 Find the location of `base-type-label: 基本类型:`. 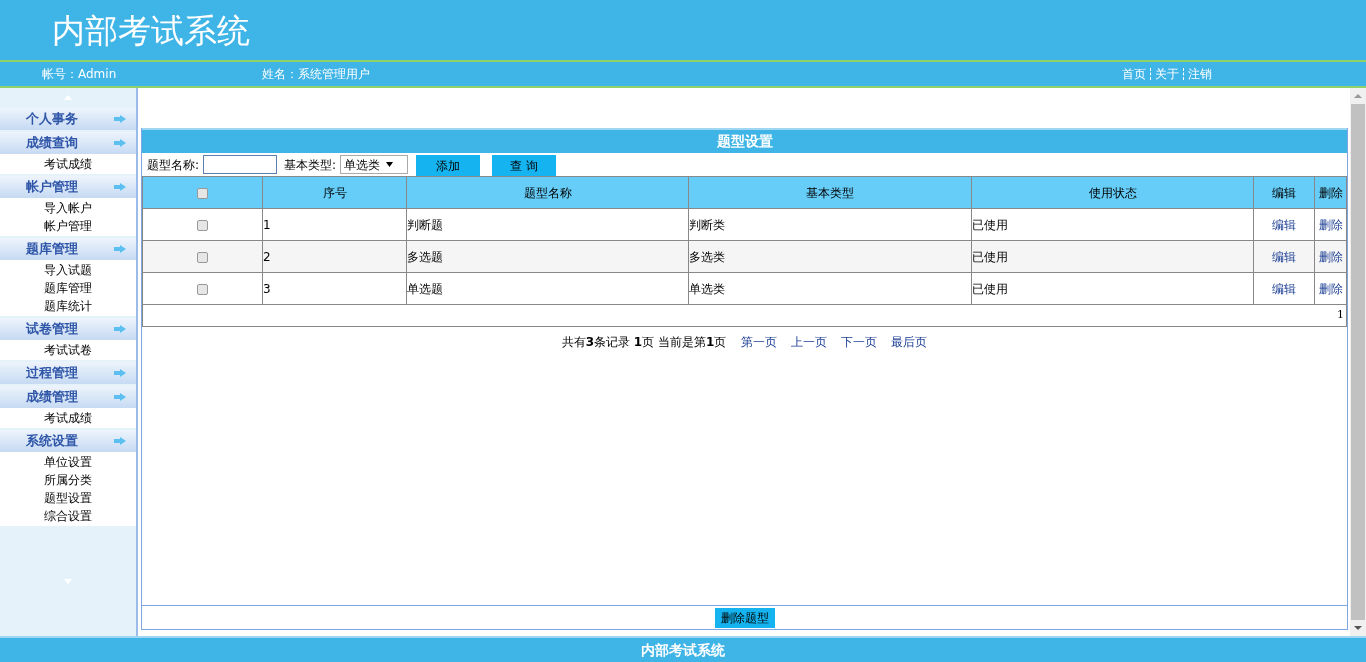

base-type-label: 基本类型: is located at coordinates (310, 165).